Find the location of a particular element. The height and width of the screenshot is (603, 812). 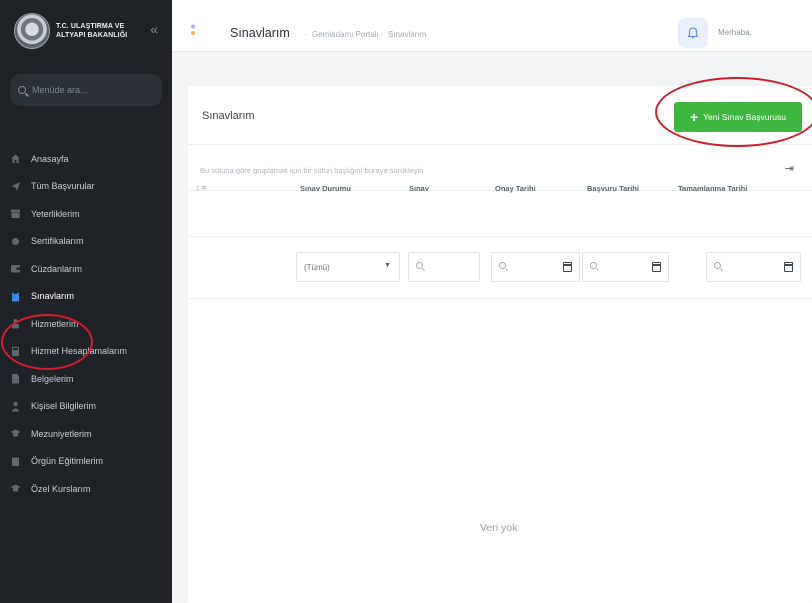

sidebar-item-label: Anasayfa is located at coordinates (50, 158).